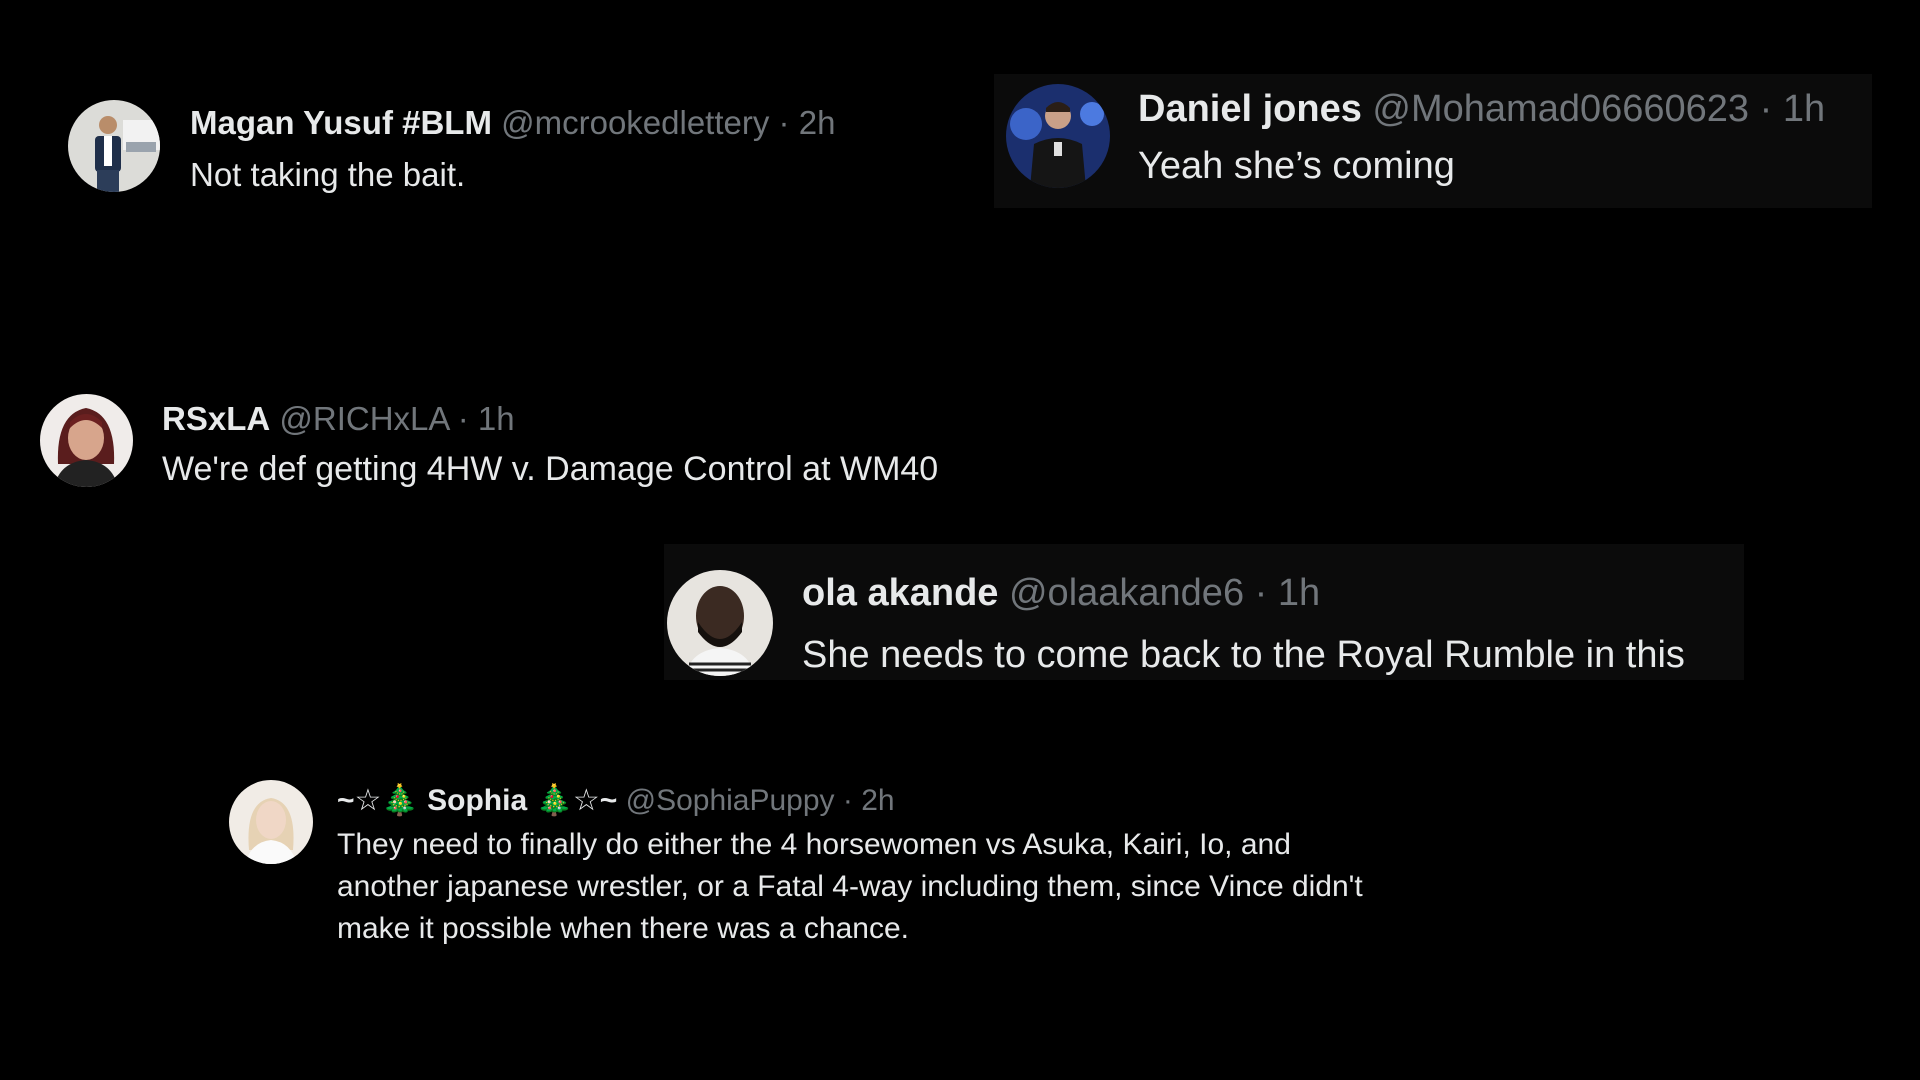 The width and height of the screenshot is (1920, 1080). What do you see at coordinates (730, 800) in the screenshot?
I see `author-handle: @SophiaPuppy` at bounding box center [730, 800].